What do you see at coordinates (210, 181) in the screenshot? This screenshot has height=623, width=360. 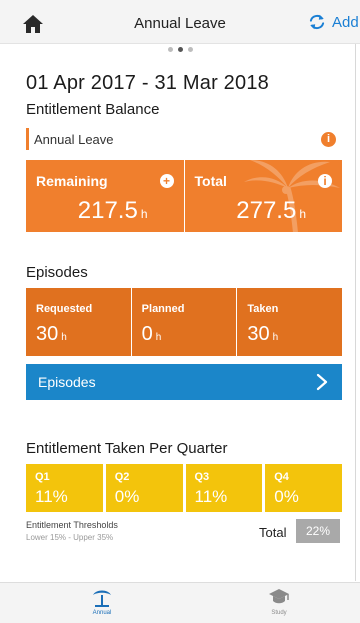 I see `total-label: Total` at bounding box center [210, 181].